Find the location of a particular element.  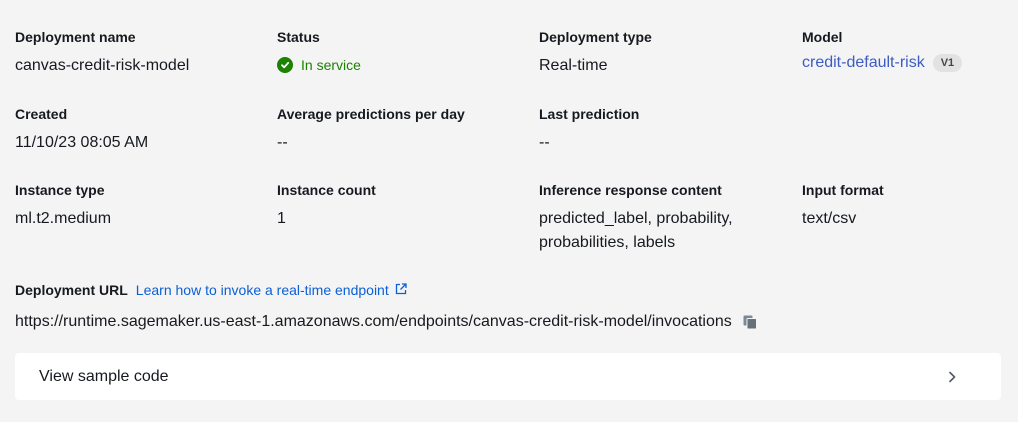

status-badge: In service is located at coordinates (319, 65).